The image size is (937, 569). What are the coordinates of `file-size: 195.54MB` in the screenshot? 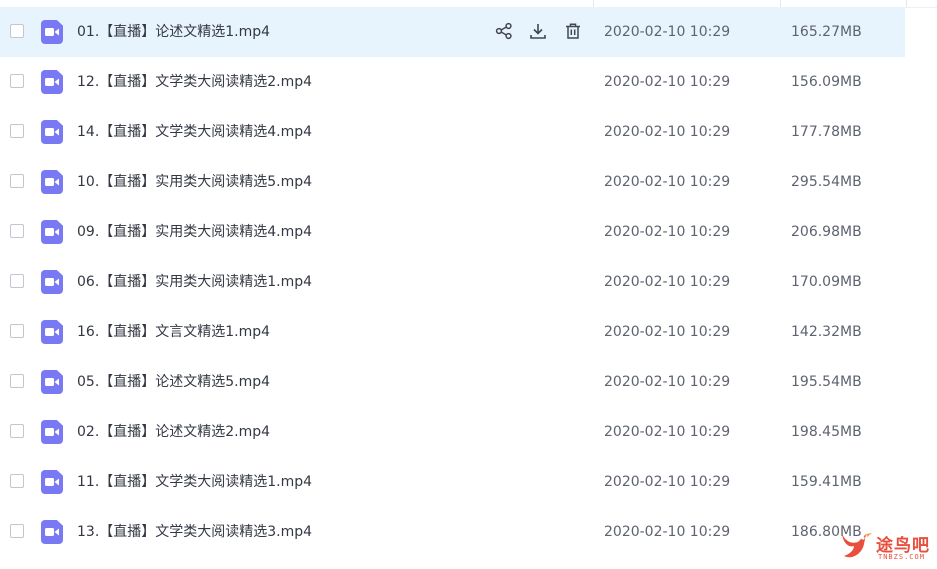 It's located at (826, 382).